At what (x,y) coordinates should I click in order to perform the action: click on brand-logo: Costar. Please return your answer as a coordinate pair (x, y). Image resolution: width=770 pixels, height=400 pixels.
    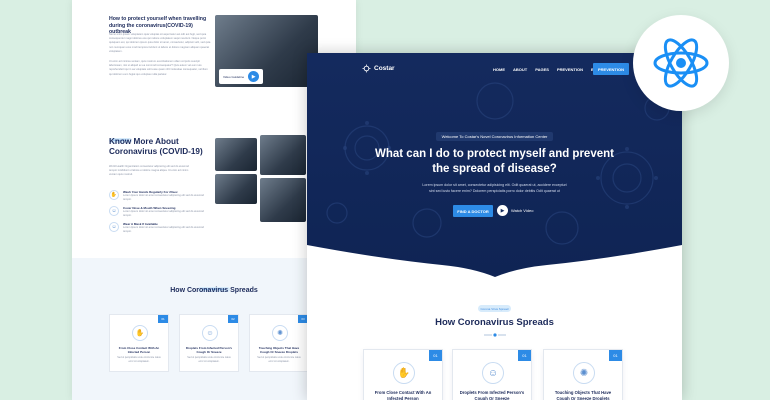
    Looking at the image, I should click on (378, 68).